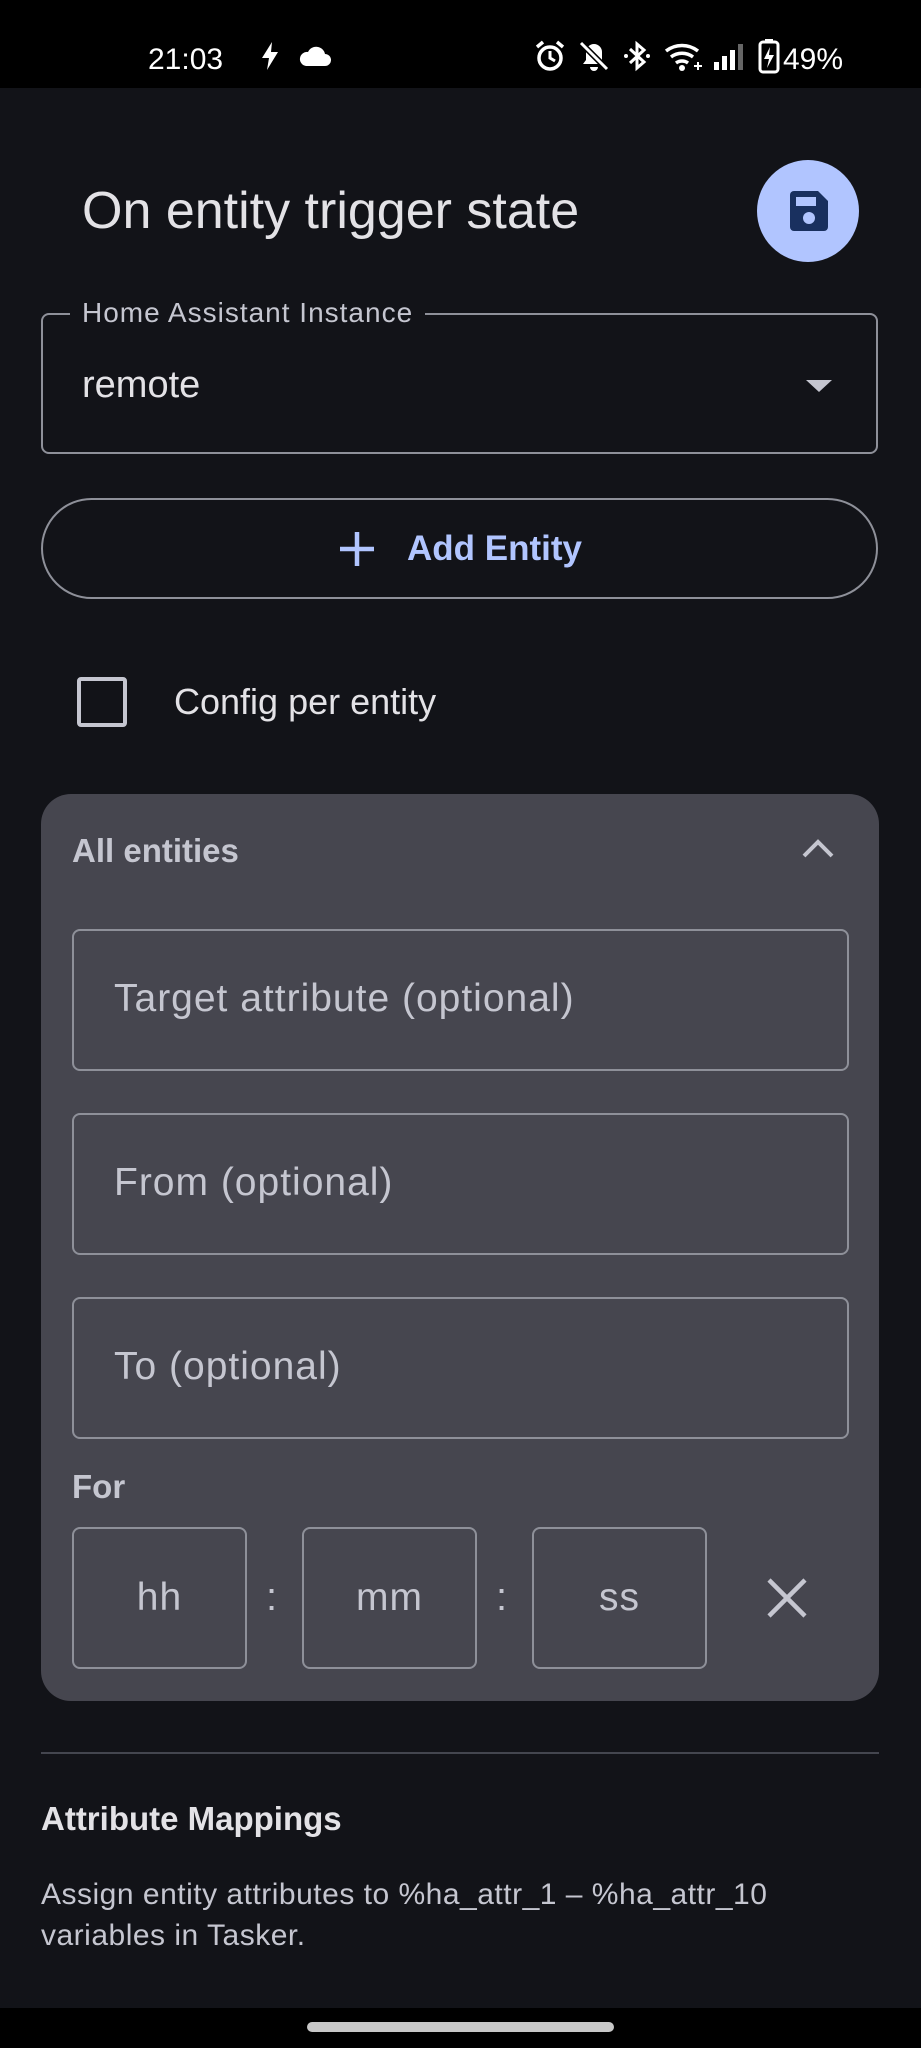 The image size is (921, 2048). I want to click on chevron-up-icon, so click(818, 848).